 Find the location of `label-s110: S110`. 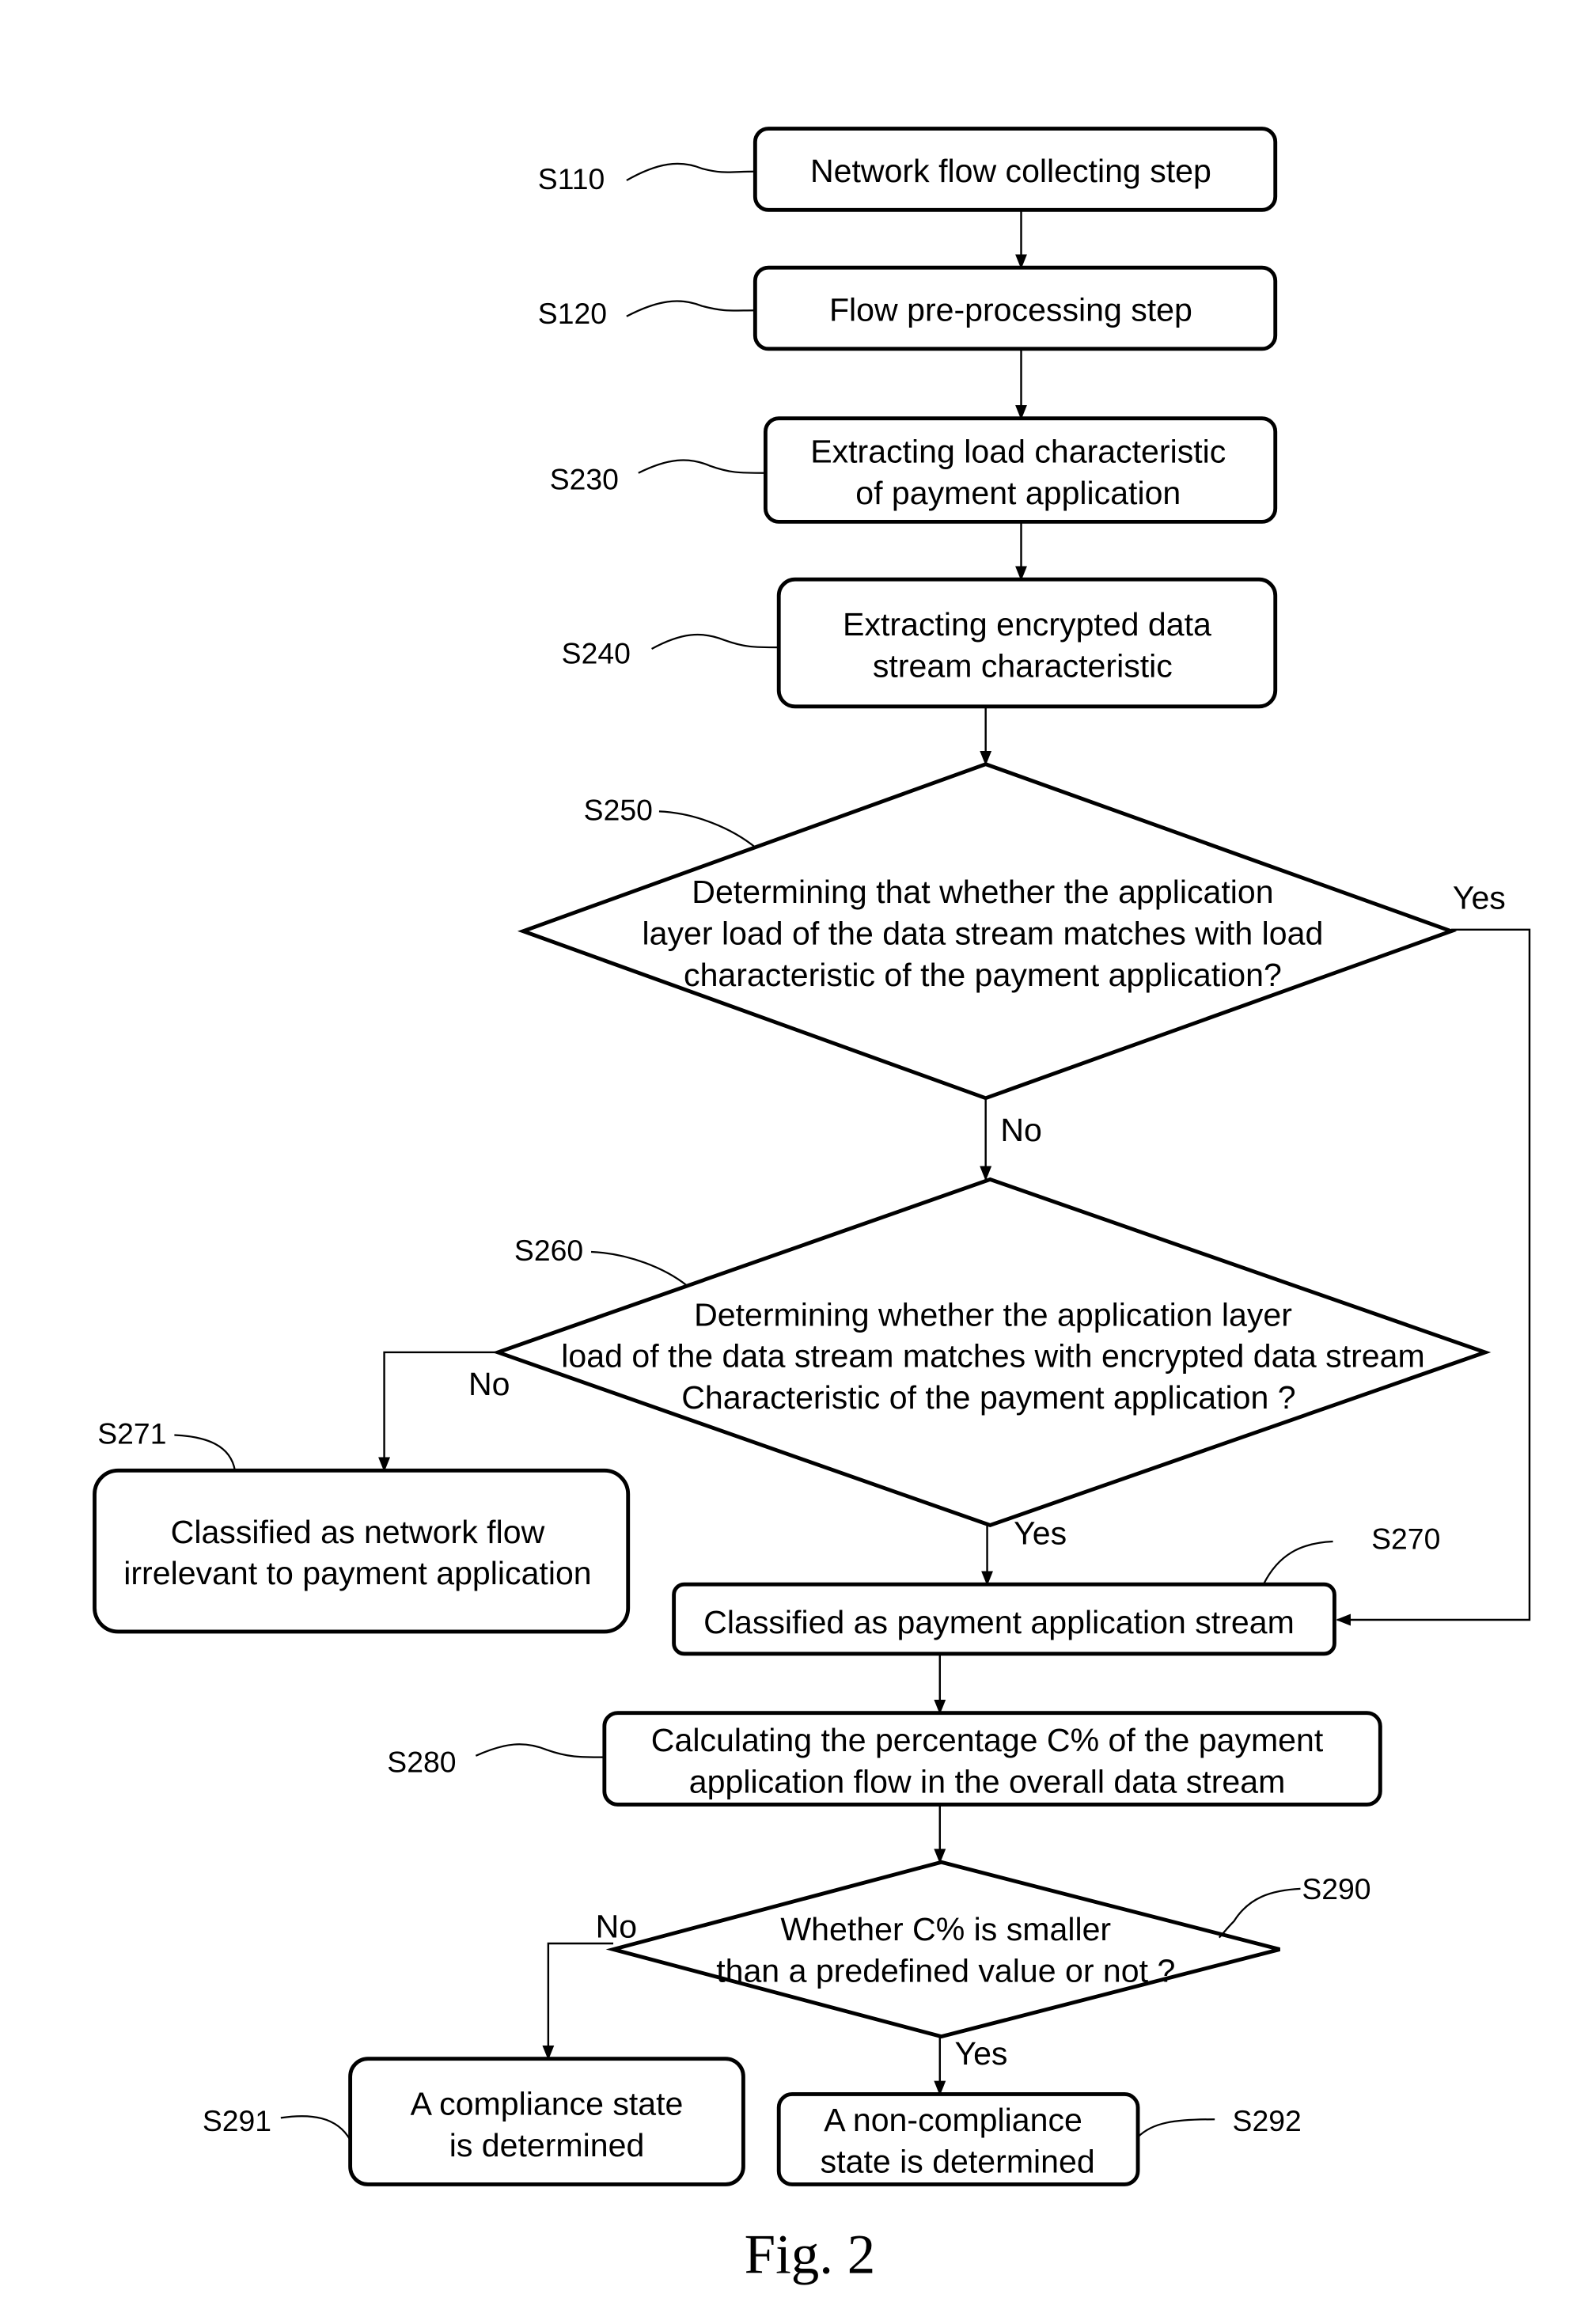

label-s110: S110 is located at coordinates (571, 178).